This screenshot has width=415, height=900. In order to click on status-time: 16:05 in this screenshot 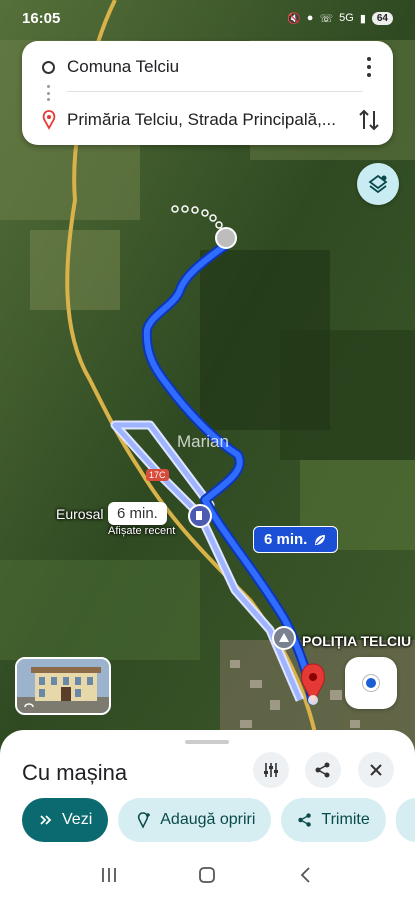, I will do `click(41, 18)`.